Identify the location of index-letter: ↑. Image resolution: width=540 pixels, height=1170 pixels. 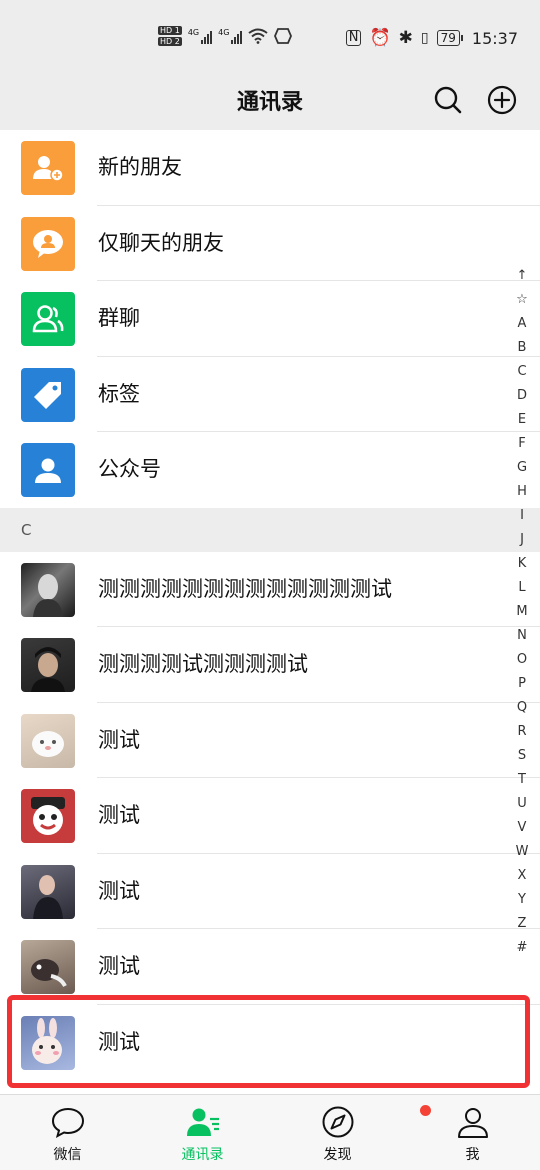
(522, 276).